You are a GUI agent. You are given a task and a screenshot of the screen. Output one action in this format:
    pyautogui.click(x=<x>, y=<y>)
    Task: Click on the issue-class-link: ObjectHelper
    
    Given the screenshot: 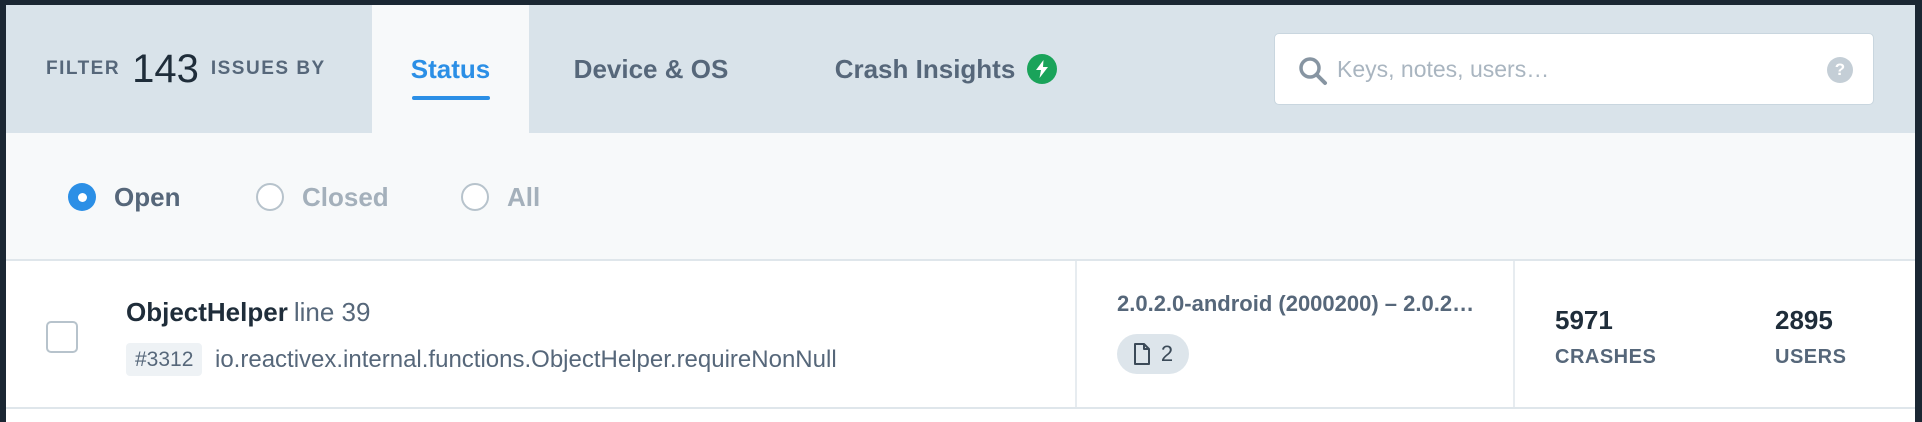 What is the action you would take?
    pyautogui.click(x=207, y=312)
    